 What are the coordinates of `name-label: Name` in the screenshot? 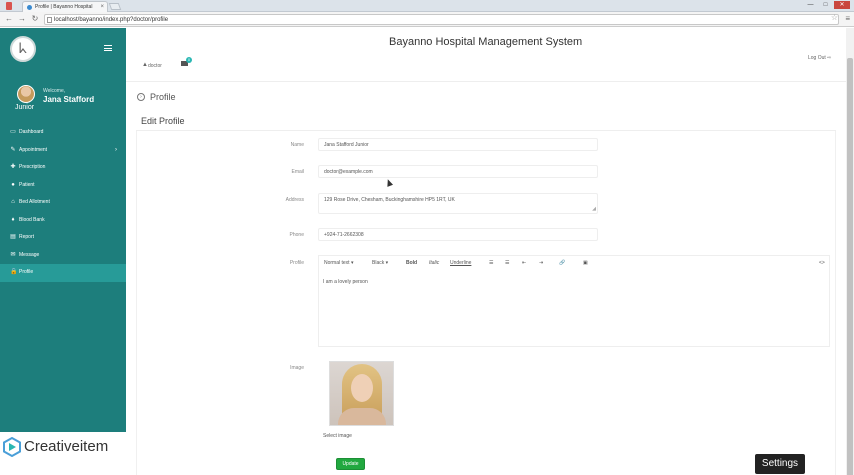 It's located at (297, 145).